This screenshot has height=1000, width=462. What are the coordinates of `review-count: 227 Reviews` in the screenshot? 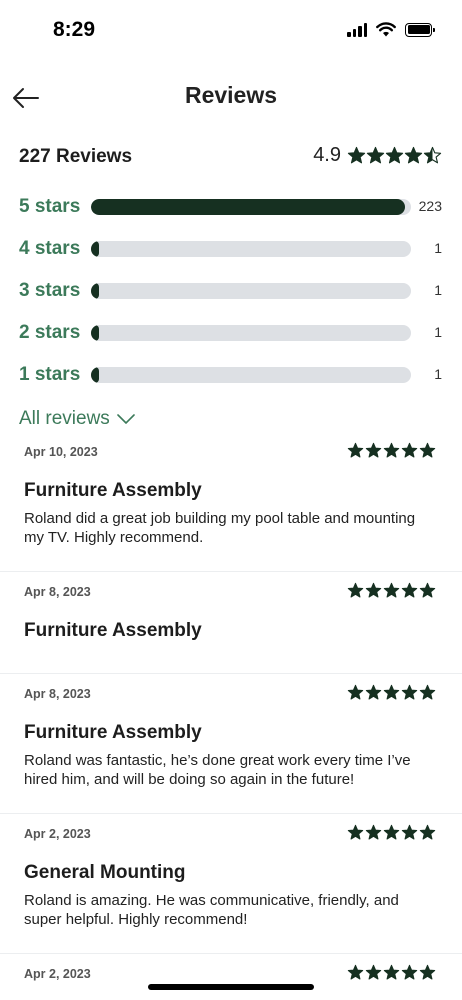 It's located at (76, 156).